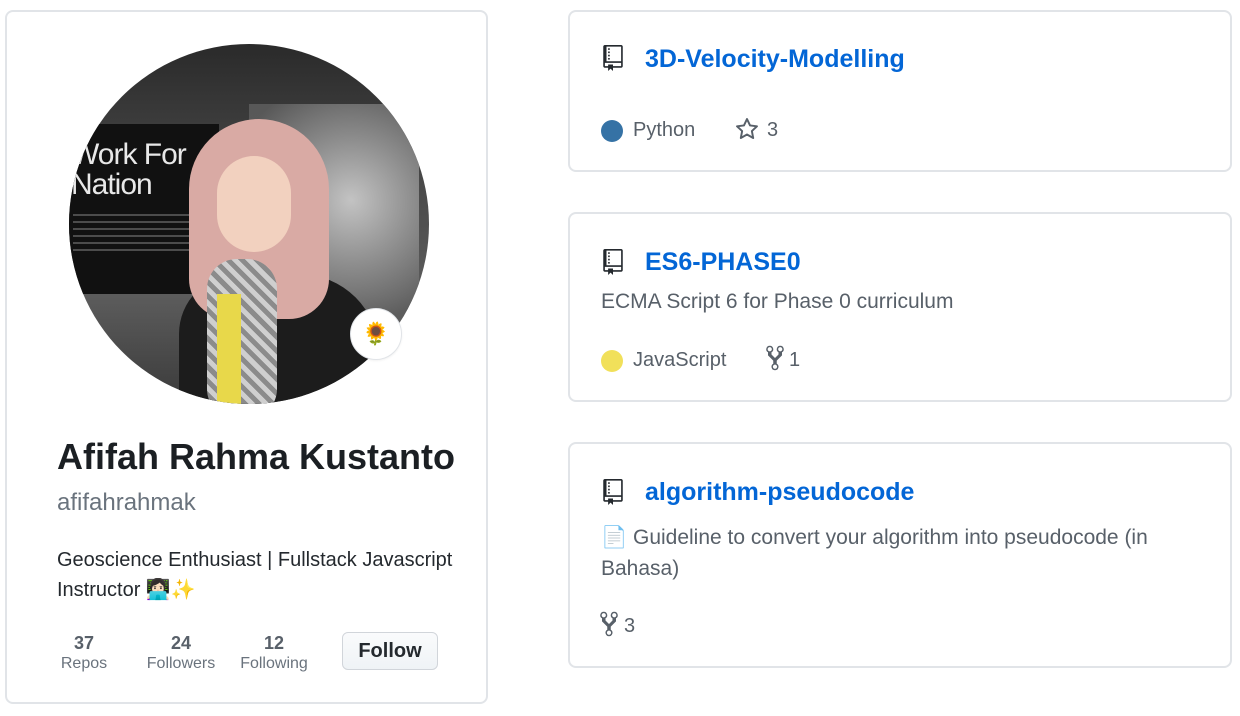  Describe the element at coordinates (779, 492) in the screenshot. I see `repo-name-link: algorithm-pseudocode` at that location.